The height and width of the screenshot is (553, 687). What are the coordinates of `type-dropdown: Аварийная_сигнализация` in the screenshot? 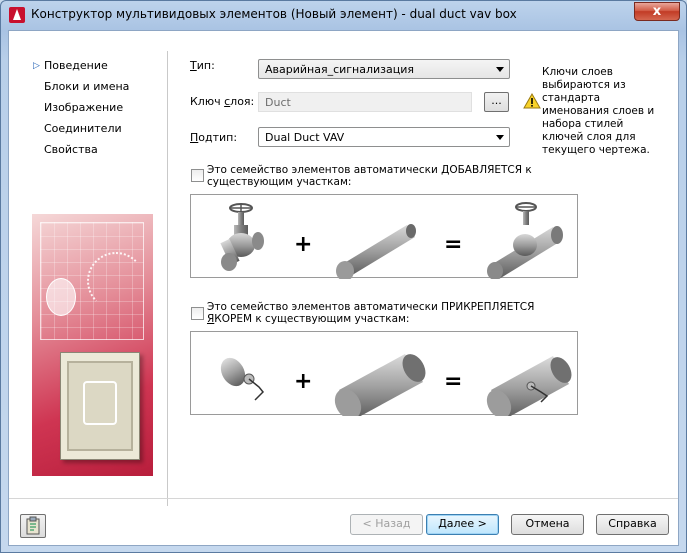 It's located at (384, 69).